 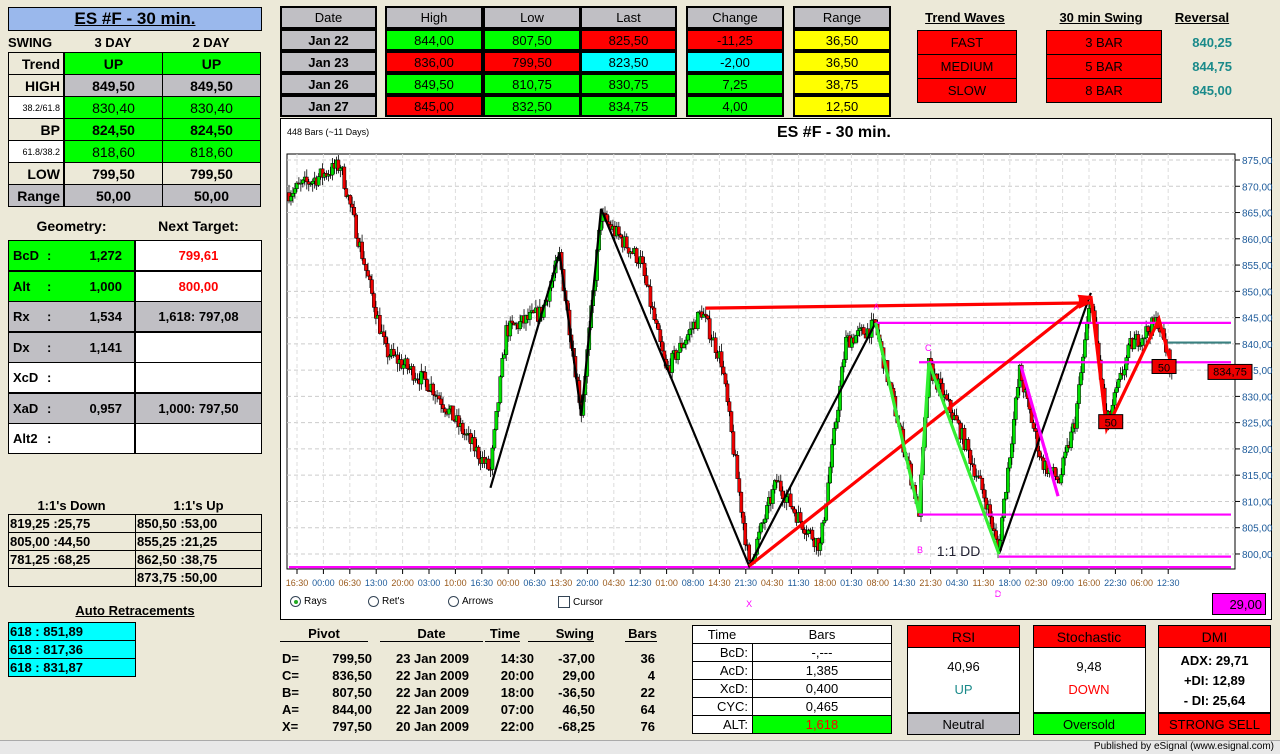 I want to click on retracement-cell: 618 : 817,36, so click(x=72, y=649).